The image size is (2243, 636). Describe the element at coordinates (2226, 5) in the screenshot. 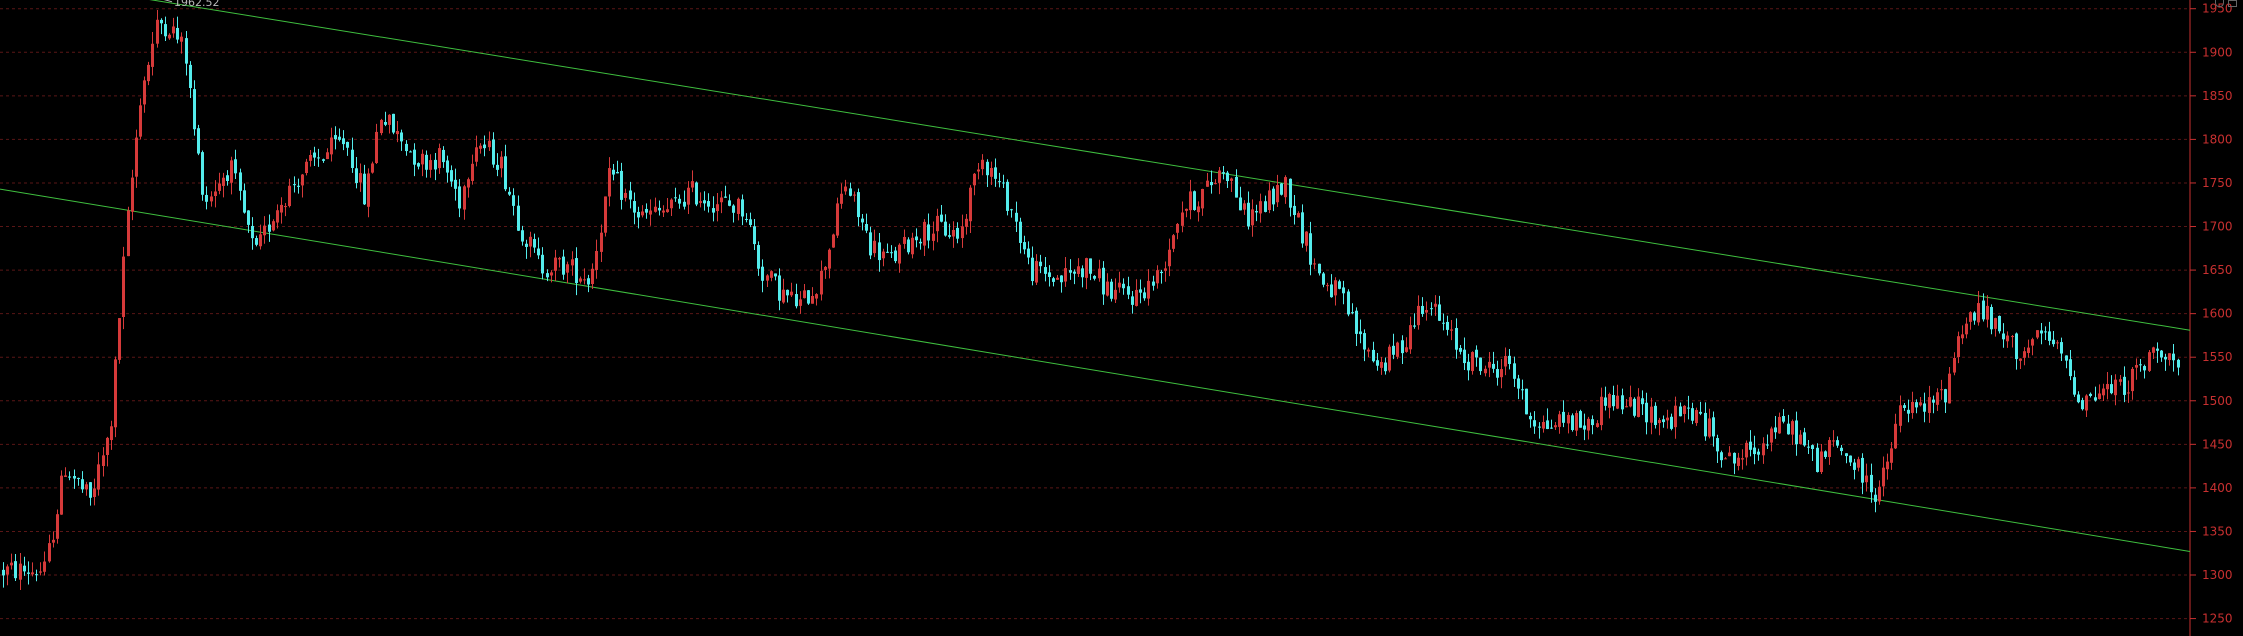

I see `window-controls` at that location.